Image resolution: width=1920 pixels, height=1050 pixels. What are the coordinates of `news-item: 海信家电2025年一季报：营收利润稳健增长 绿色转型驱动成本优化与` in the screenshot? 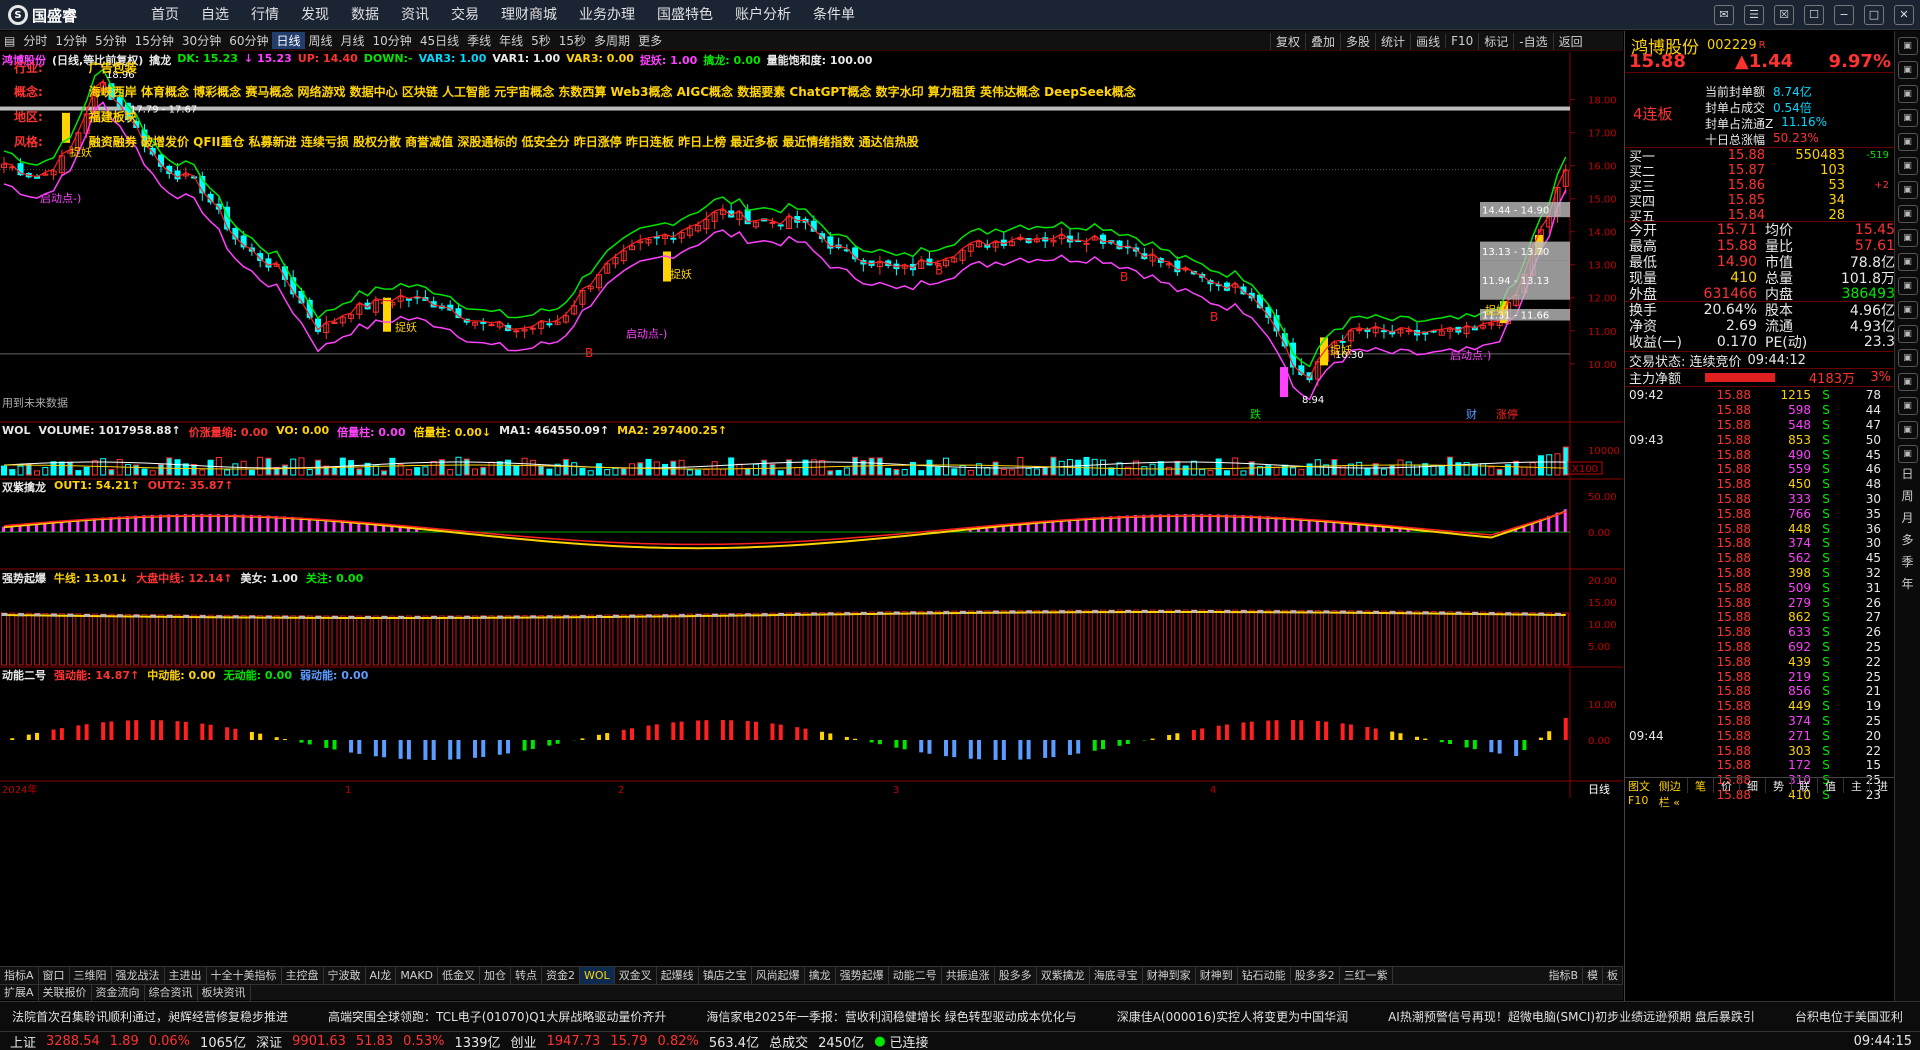 It's located at (891, 1016).